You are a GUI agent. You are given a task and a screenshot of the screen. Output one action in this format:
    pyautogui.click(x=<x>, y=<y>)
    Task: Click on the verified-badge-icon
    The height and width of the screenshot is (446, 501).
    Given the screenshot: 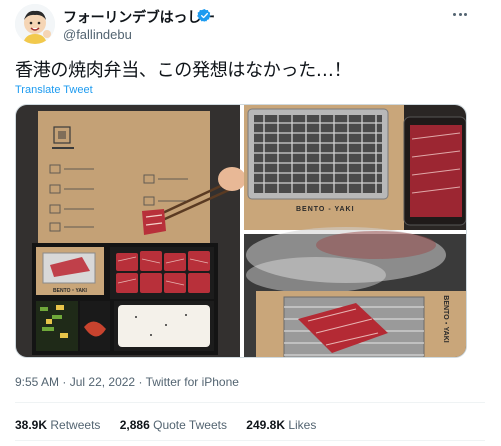 What is the action you would take?
    pyautogui.click(x=204, y=15)
    